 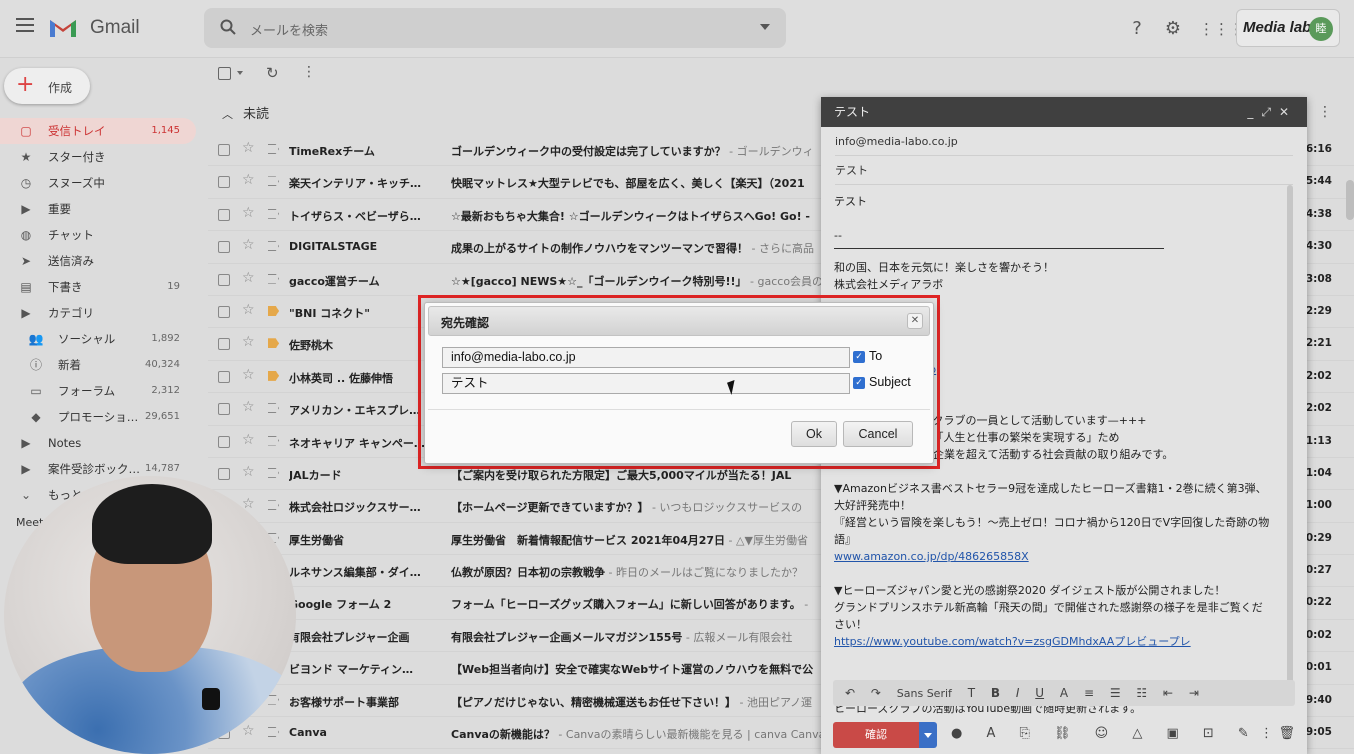 What do you see at coordinates (98, 339) in the screenshot?
I see `sidebar-item: 👥 ソーシャル 1,892` at bounding box center [98, 339].